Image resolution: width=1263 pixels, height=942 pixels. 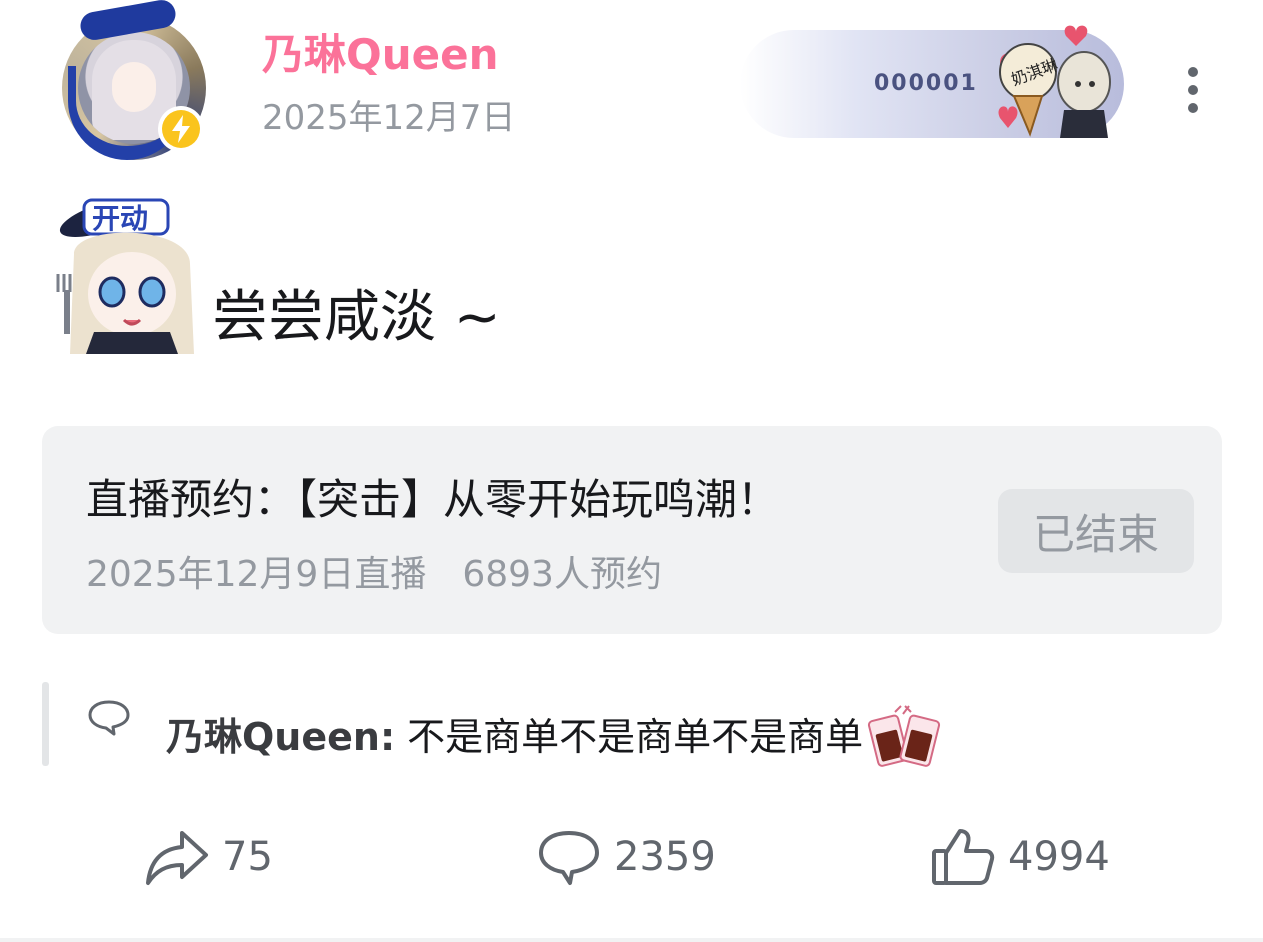 What do you see at coordinates (45, 724) in the screenshot?
I see `pinned-comment-bar` at bounding box center [45, 724].